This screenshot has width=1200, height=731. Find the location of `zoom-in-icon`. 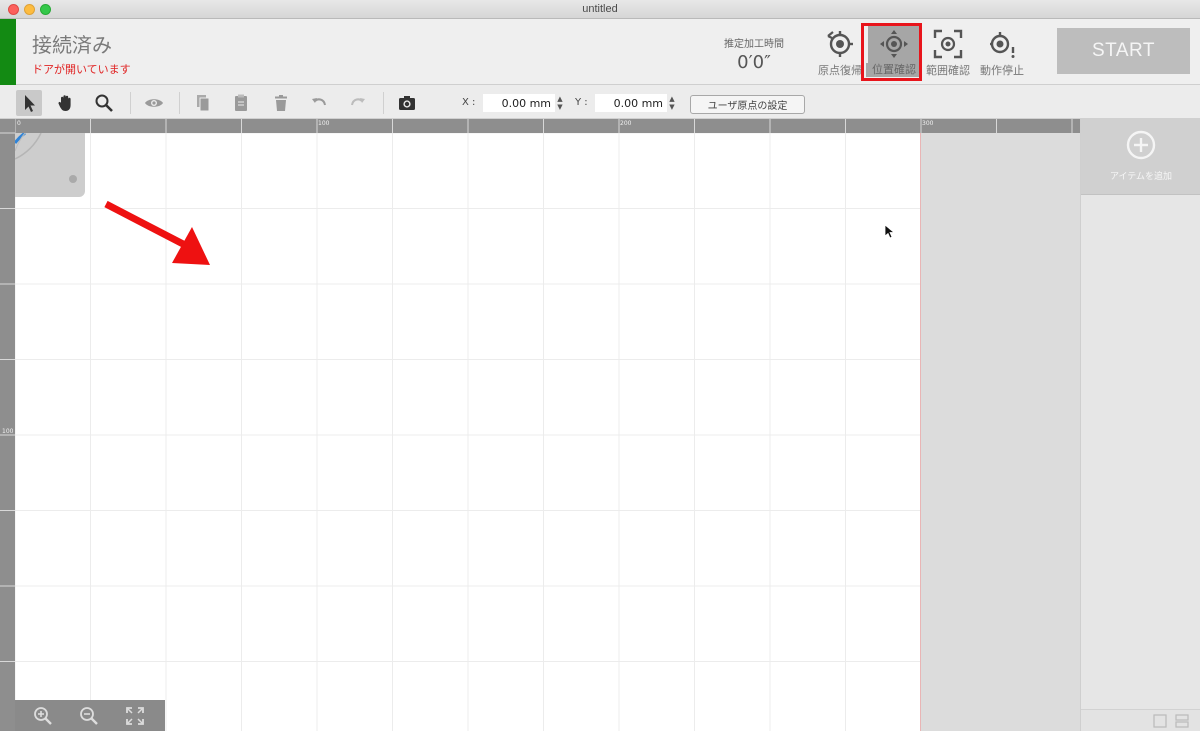

zoom-in-icon is located at coordinates (43, 716).